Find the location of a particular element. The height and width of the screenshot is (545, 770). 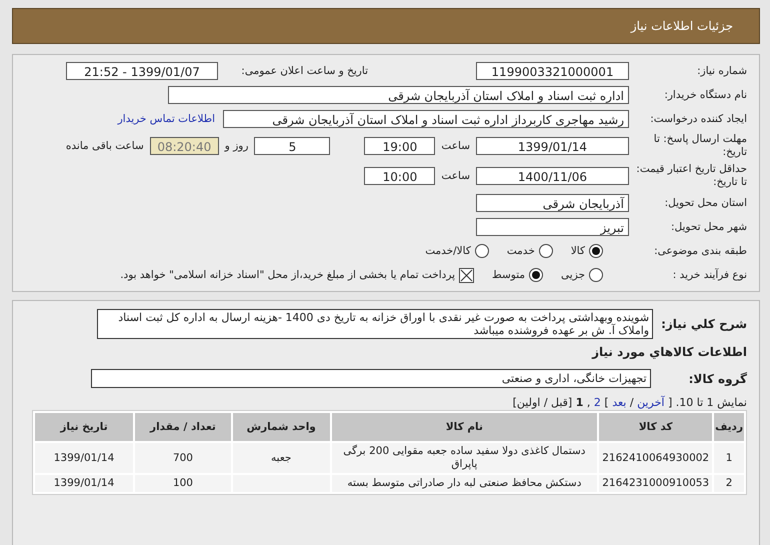

description-box: شوینده وبهداشتی پرداخت به صورت غیر نقدی با اوراق خزانه به تاریخ دی 1400 -هزینه ارسال به اداره کل ثبت اسناد واملاک آ. ش بر عهده فروشنده میباشد is located at coordinates (375, 324).